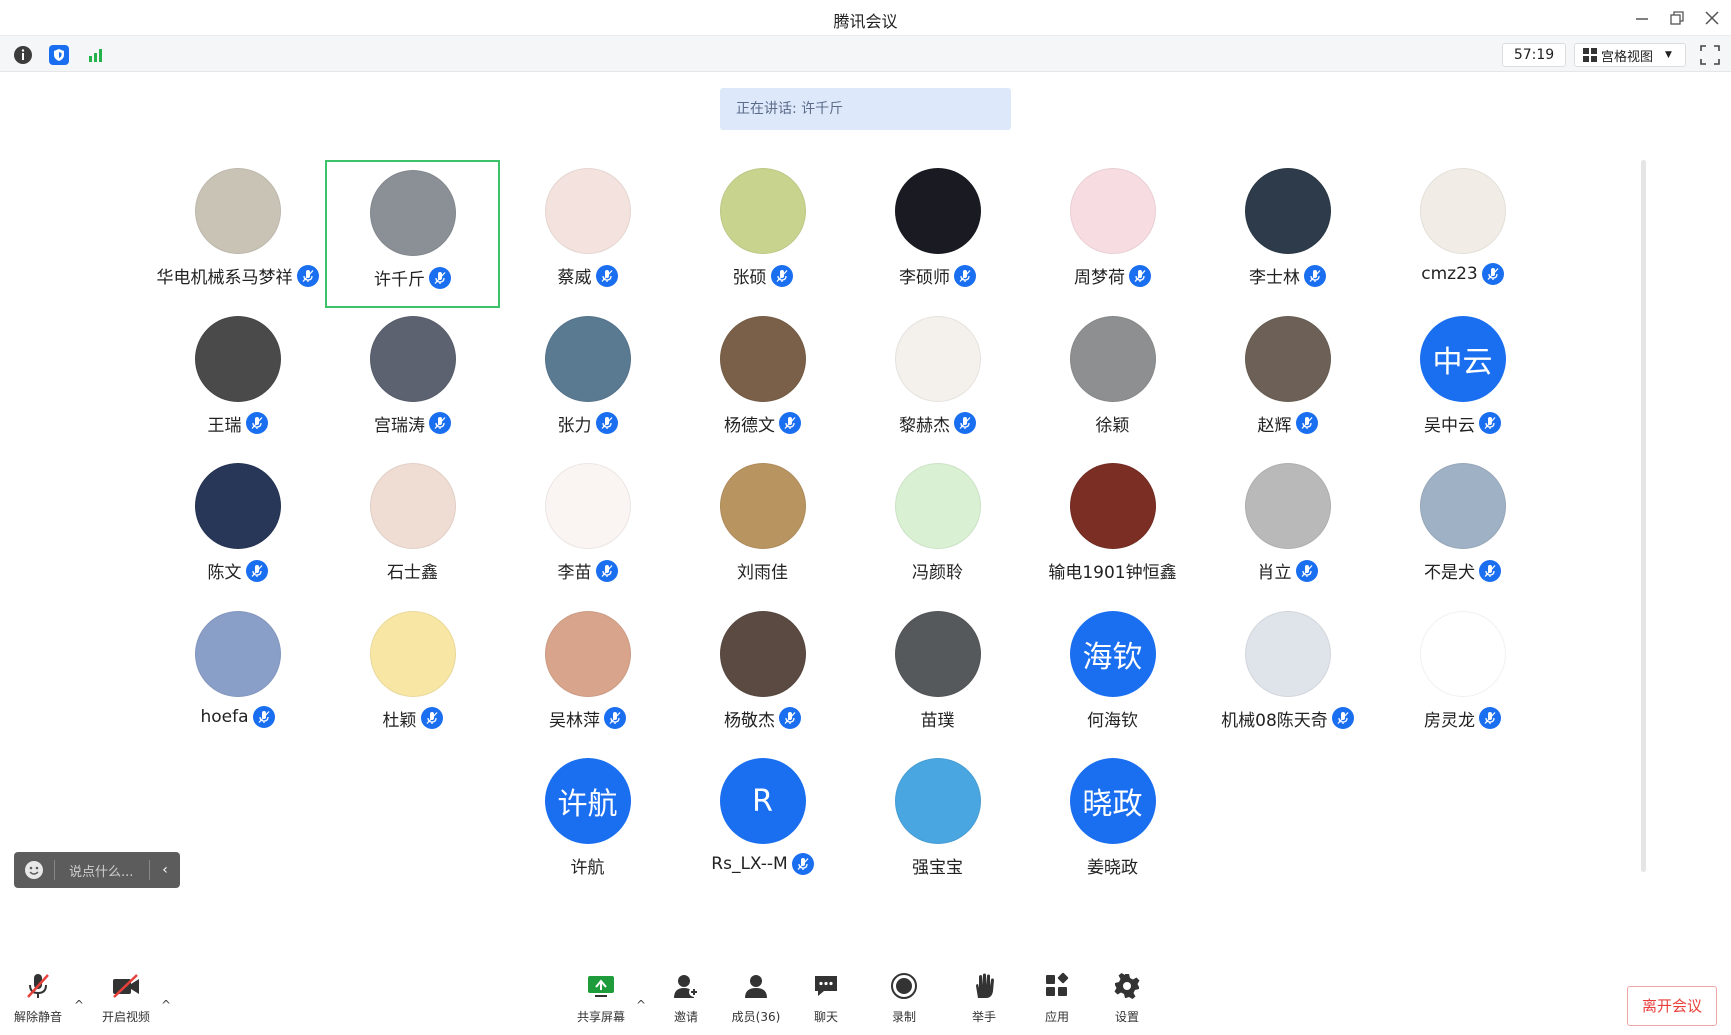 The width and height of the screenshot is (1731, 1035). Describe the element at coordinates (762, 529) in the screenshot. I see `participant-tile: 刘雨佳` at that location.